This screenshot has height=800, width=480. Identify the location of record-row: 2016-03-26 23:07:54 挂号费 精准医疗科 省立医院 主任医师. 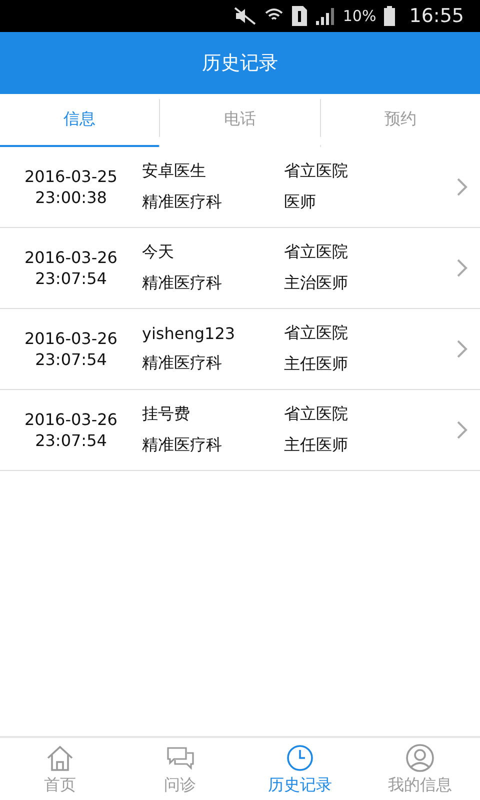
(240, 430).